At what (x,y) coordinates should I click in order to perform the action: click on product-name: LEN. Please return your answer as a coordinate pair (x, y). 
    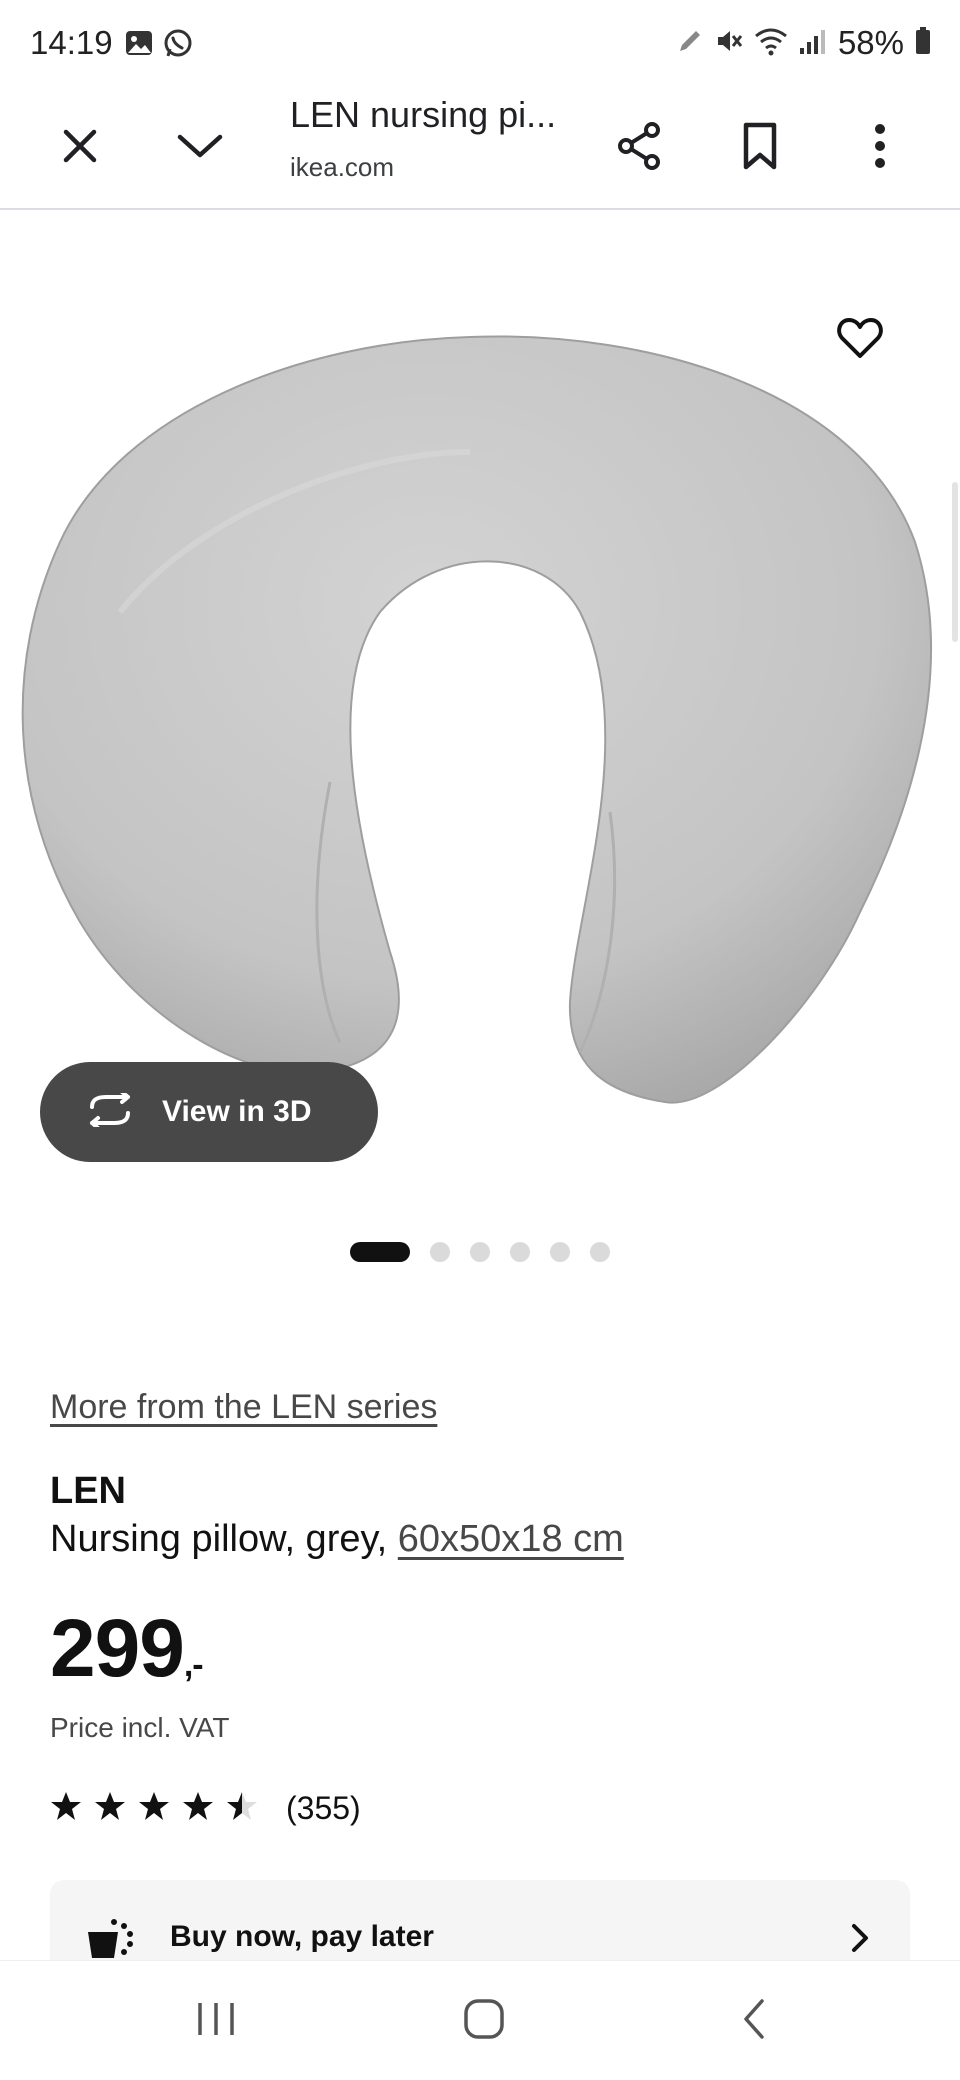
    Looking at the image, I should click on (88, 1491).